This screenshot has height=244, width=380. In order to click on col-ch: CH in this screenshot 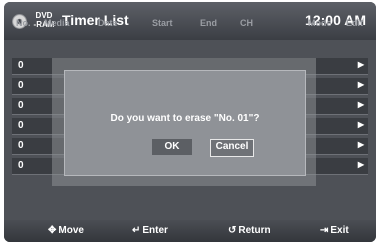, I will do `click(246, 23)`.